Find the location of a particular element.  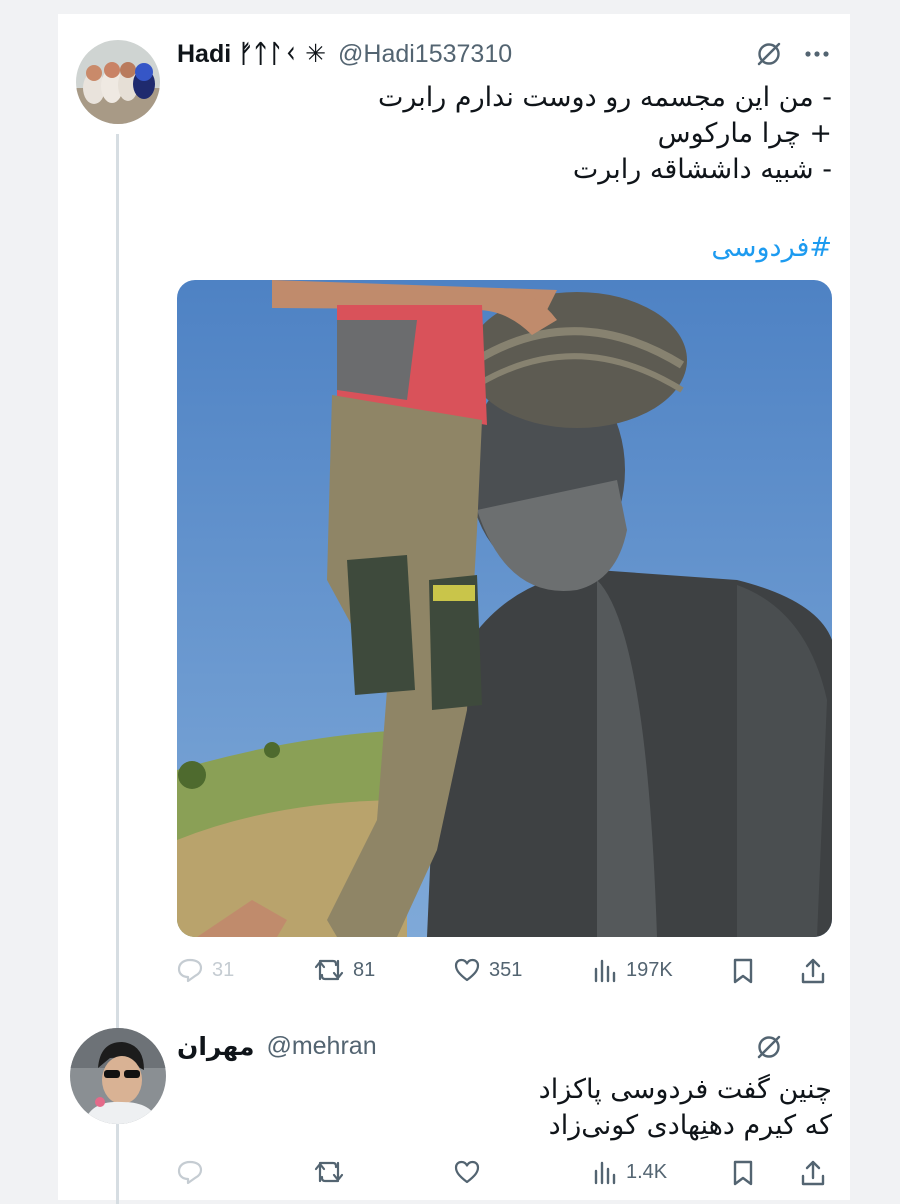

views-count: 197K is located at coordinates (649, 969).